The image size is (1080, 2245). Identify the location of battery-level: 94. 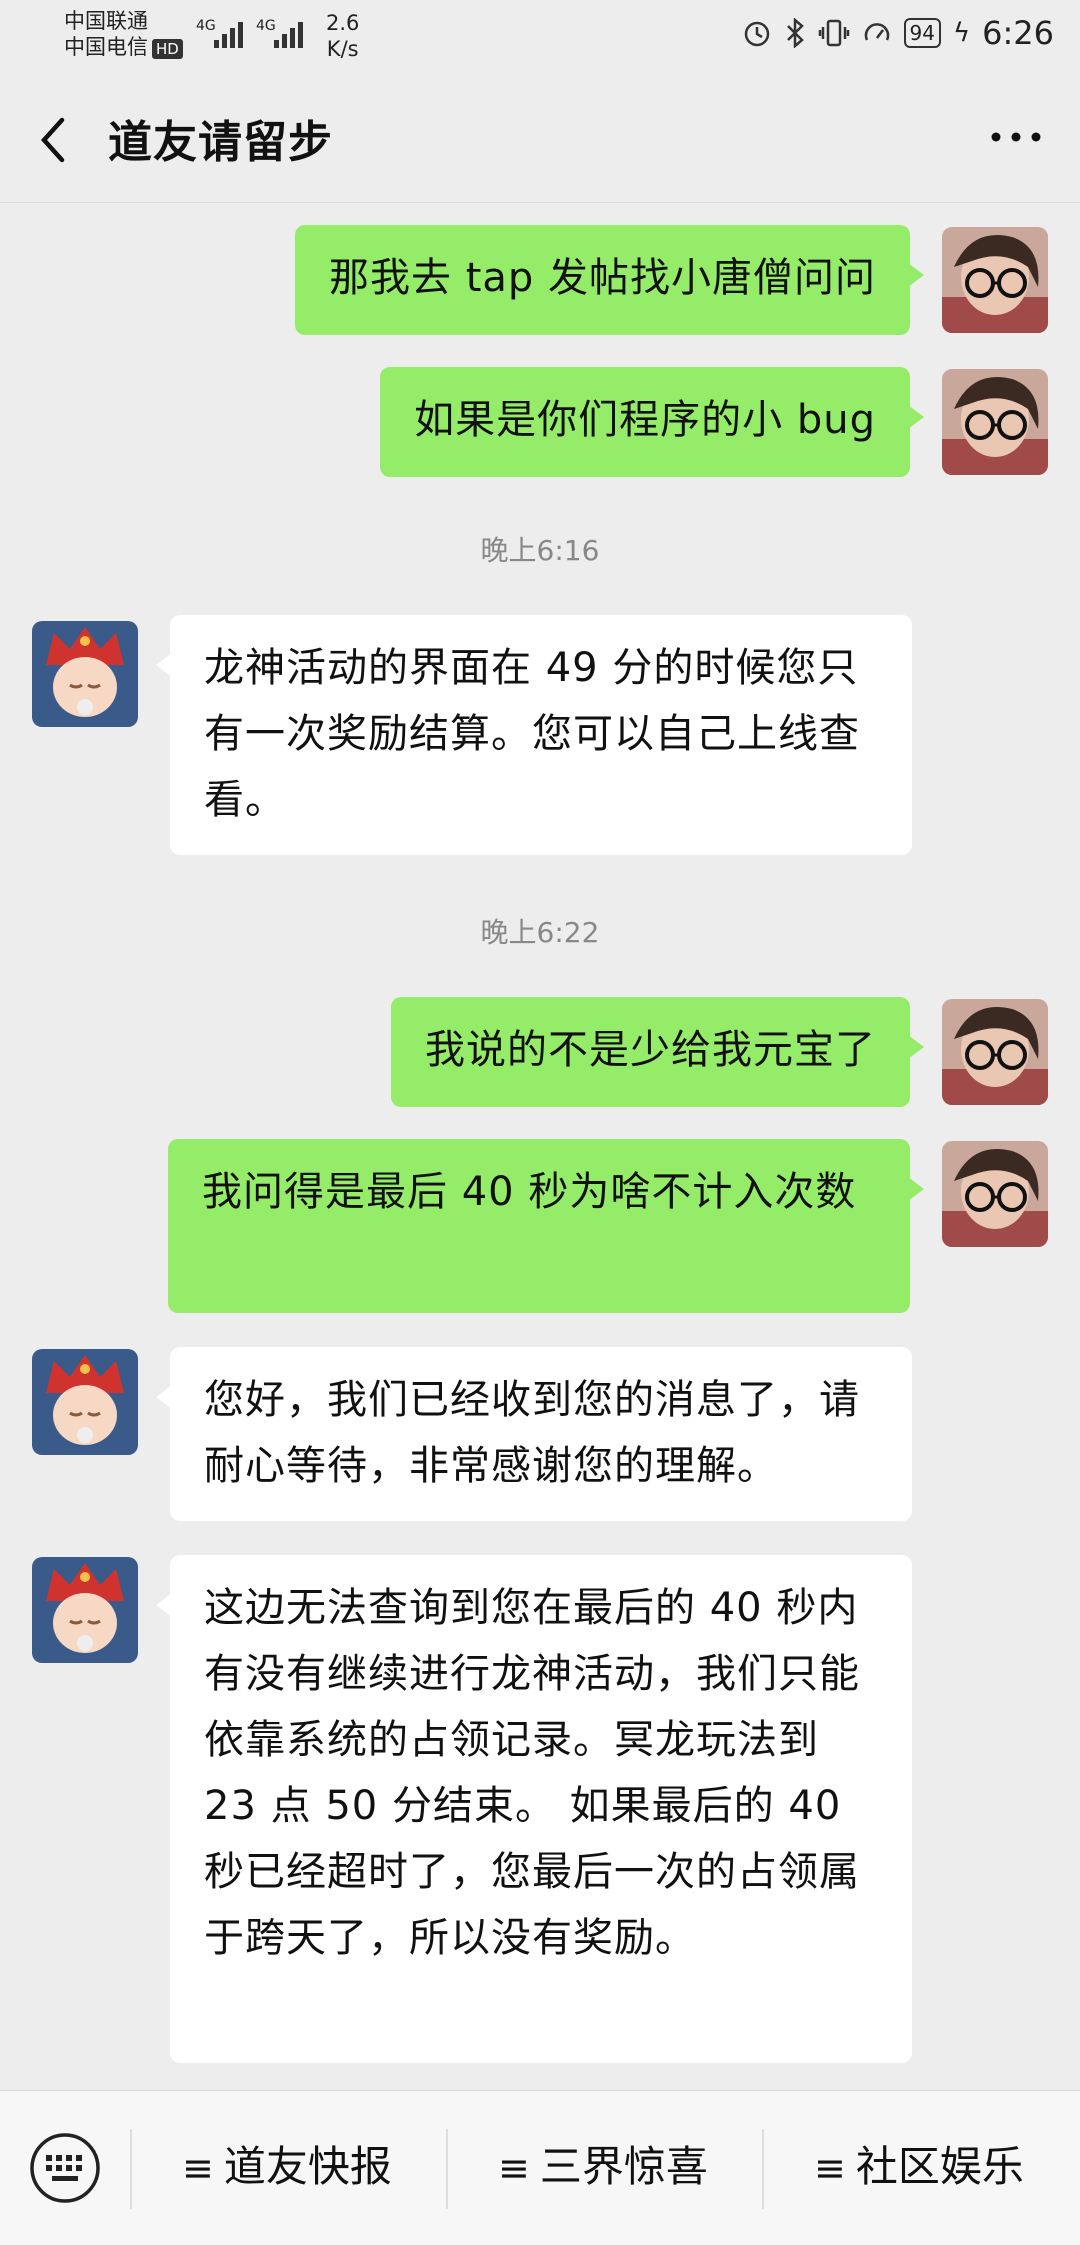
(922, 33).